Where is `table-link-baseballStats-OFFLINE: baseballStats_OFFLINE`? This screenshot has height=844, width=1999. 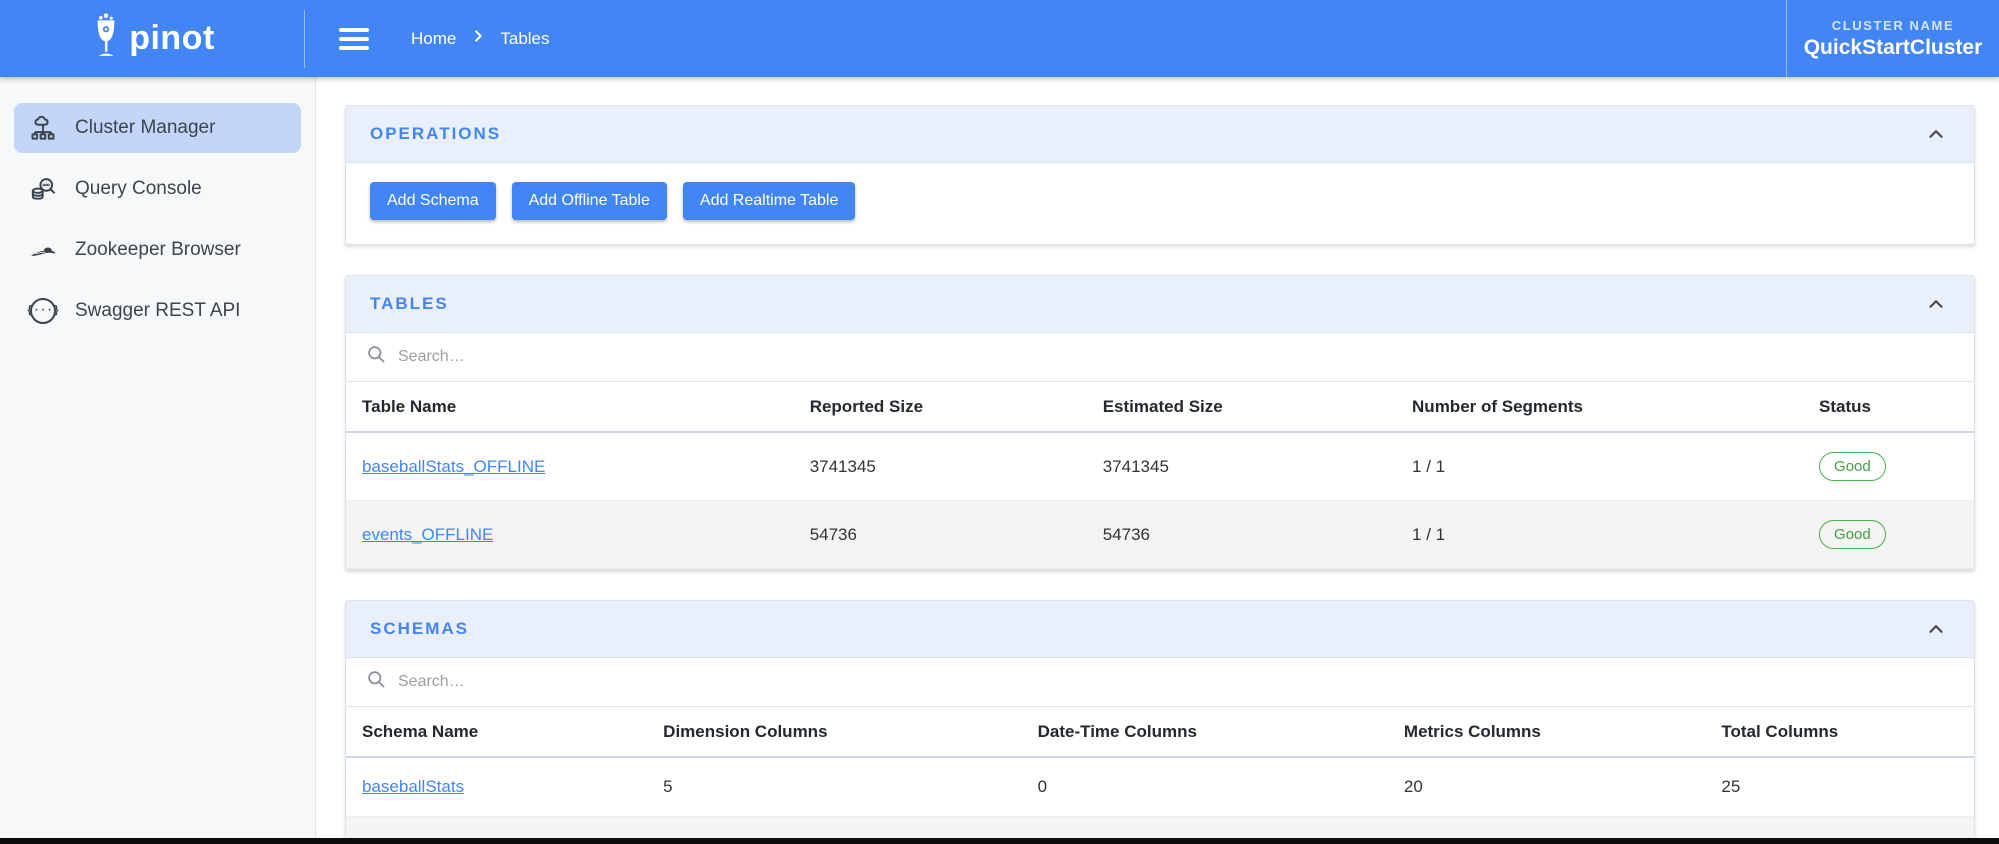
table-link-baseballStats-OFFLINE: baseballStats_OFFLINE is located at coordinates (453, 466).